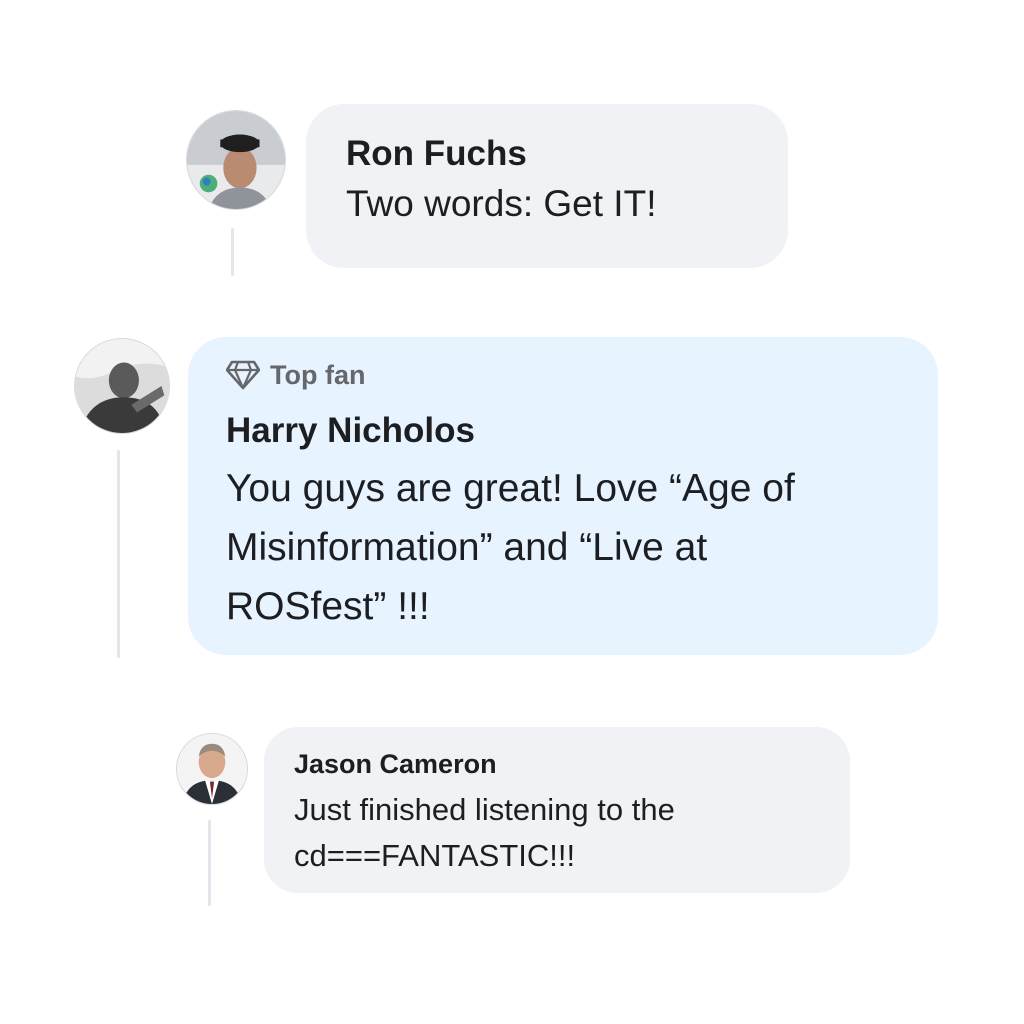  I want to click on comment-bubble-ron-fuchs: Ron Fuchs Two words: Get IT!, so click(547, 186).